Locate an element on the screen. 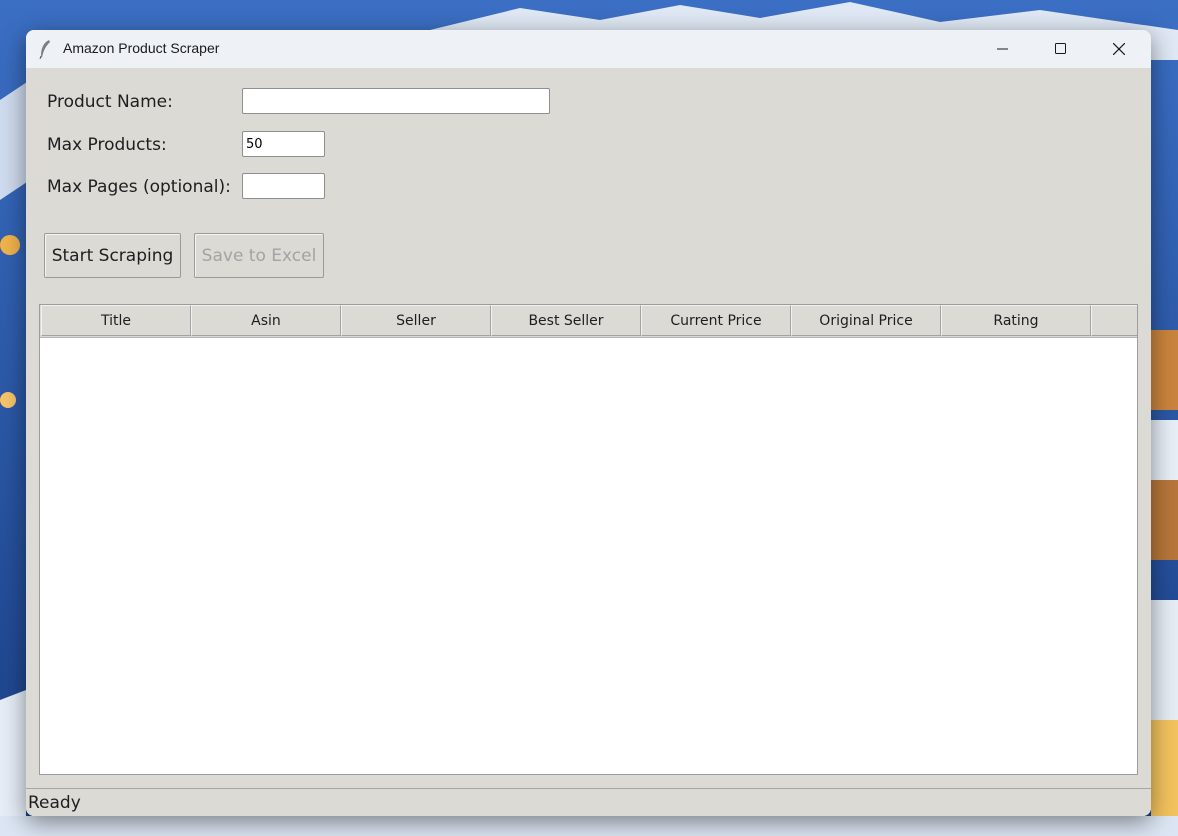  maximize-icon is located at coordinates (1060, 48).